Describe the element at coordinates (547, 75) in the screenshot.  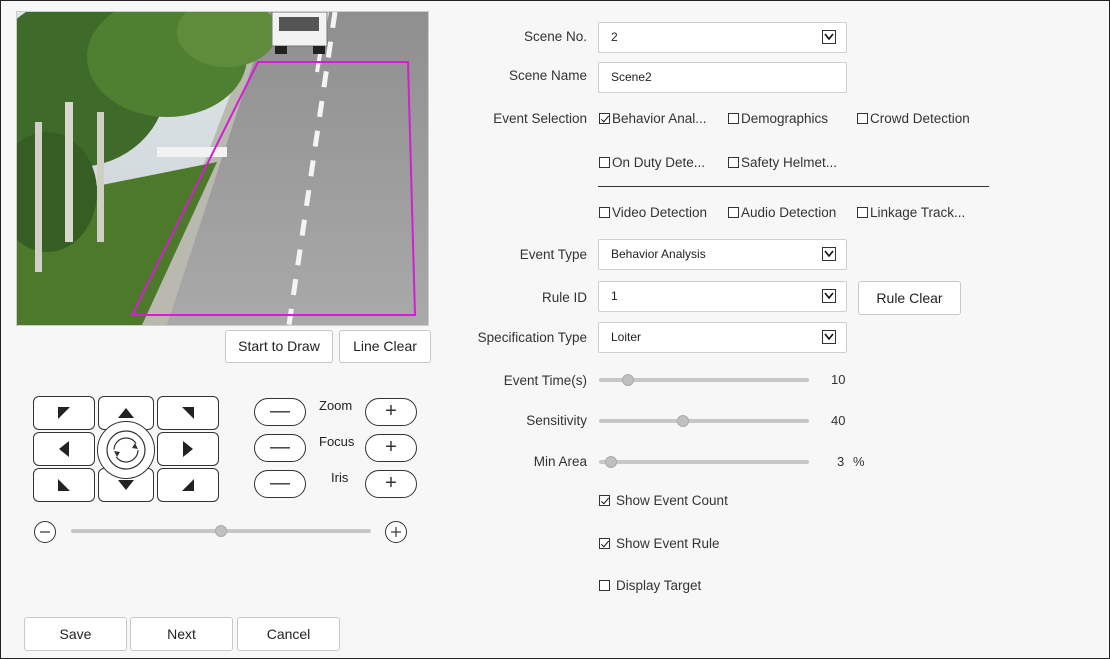
I see `scene-name-label: Scene Name` at that location.